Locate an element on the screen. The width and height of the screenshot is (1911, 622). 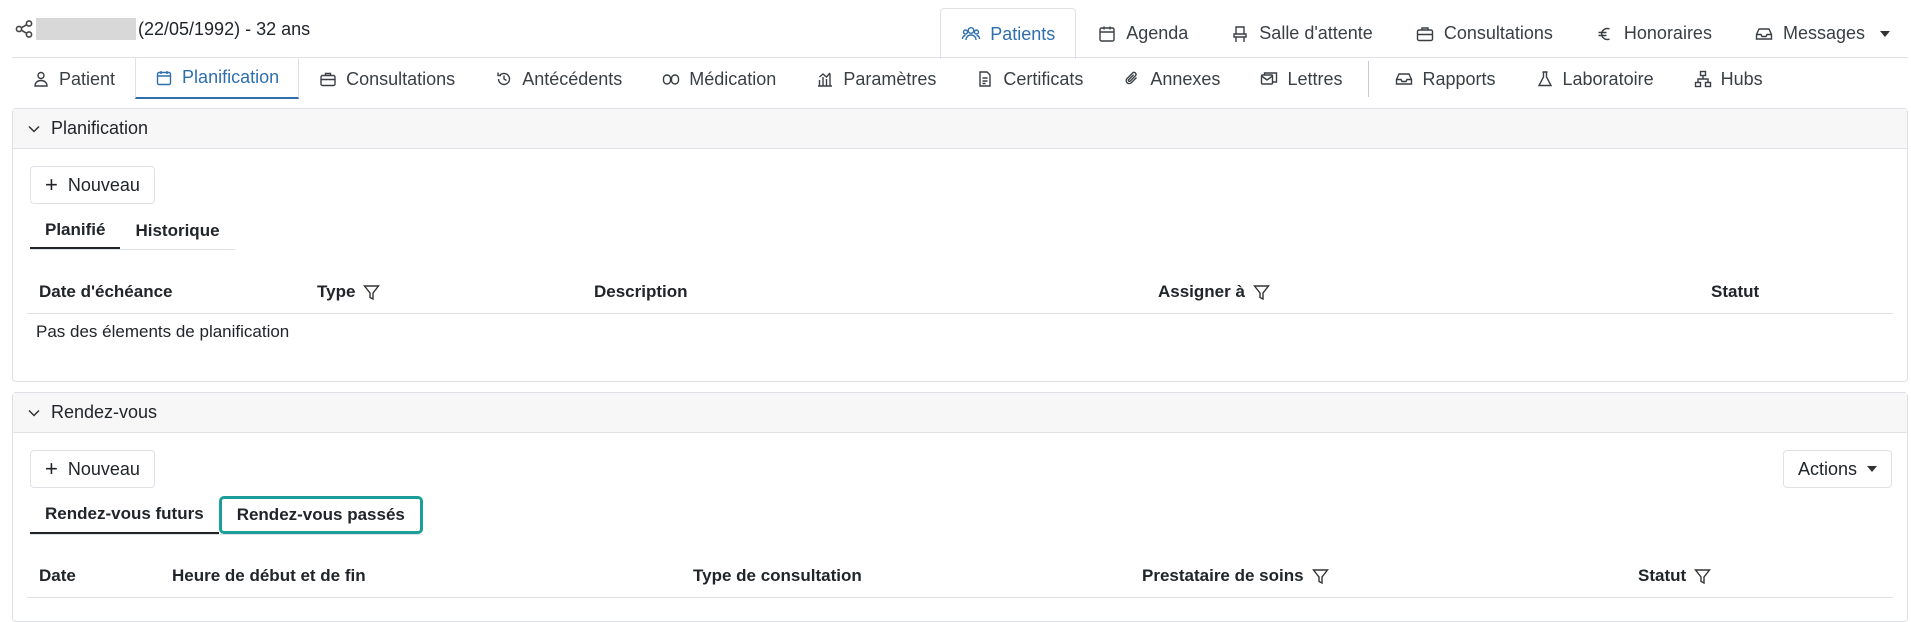
actions-dropdown: Actions is located at coordinates (1837, 469).